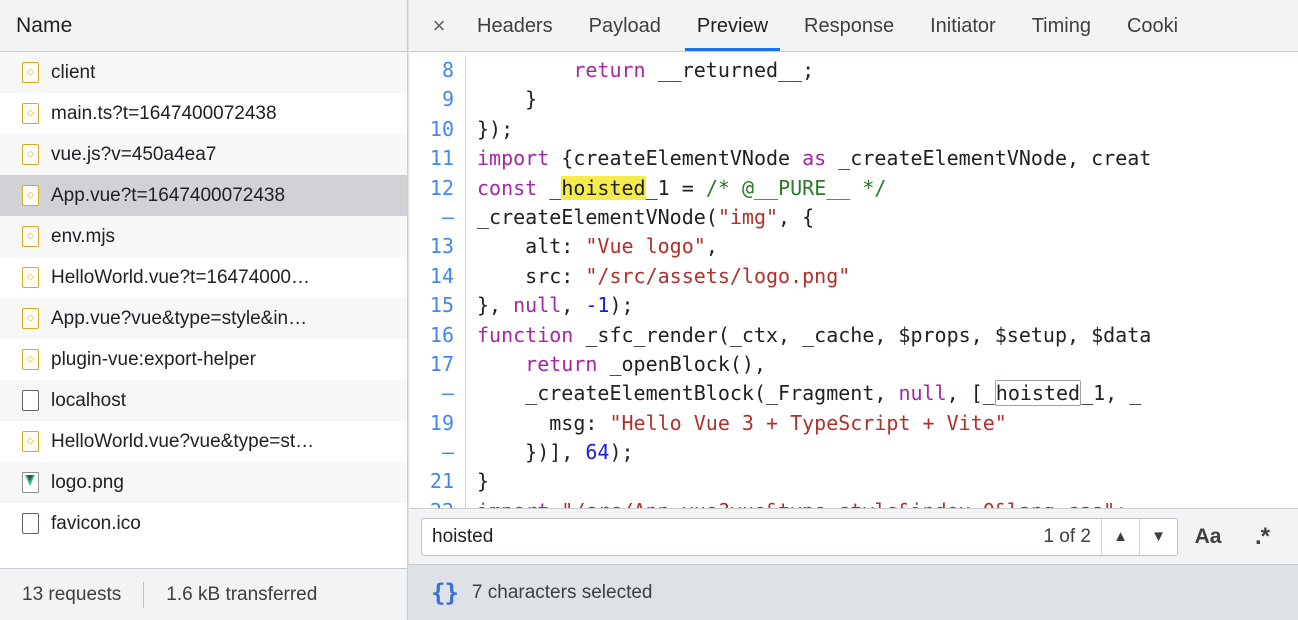 Image resolution: width=1298 pixels, height=620 pixels. I want to click on code-line: 21}, so click(853, 482).